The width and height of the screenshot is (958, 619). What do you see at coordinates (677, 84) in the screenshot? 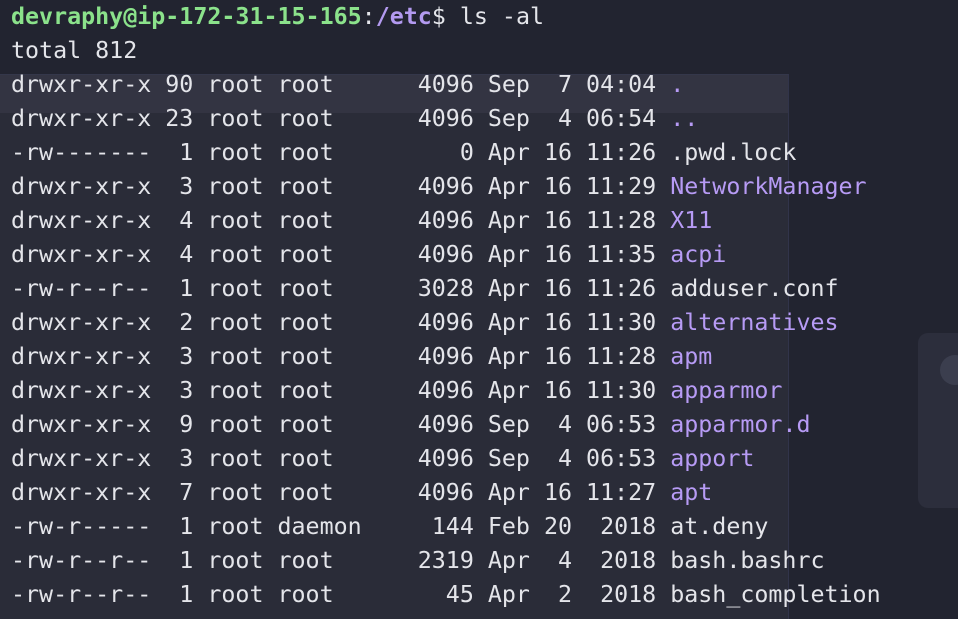
I see `directory-name: .` at bounding box center [677, 84].